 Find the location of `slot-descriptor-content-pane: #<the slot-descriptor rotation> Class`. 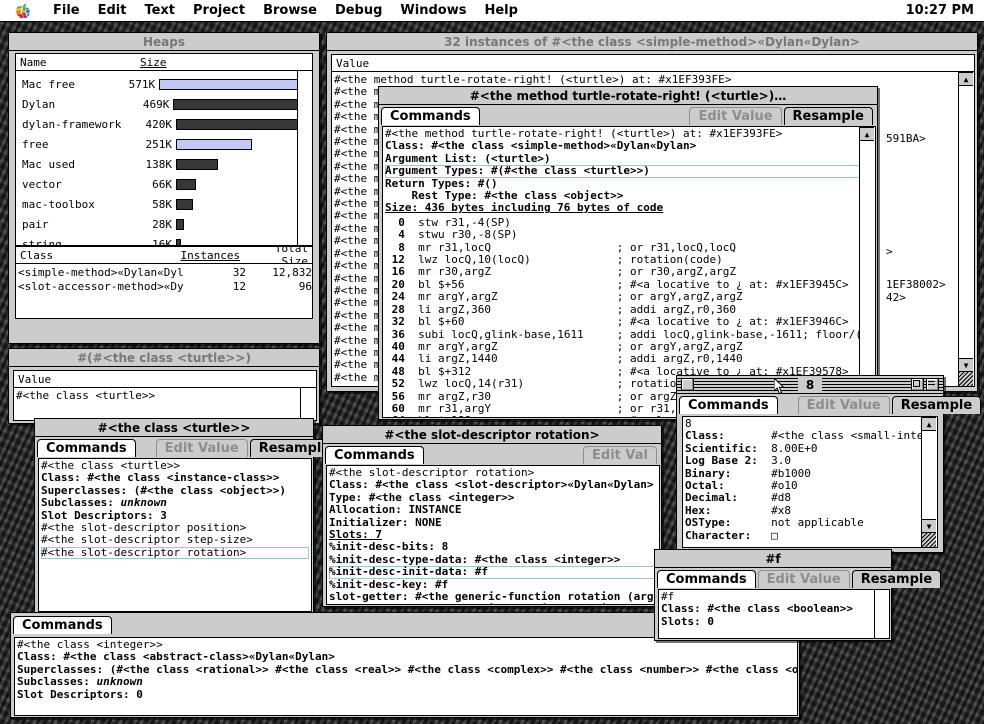

slot-descriptor-content-pane: #<the slot-descriptor rotation> Class is located at coordinates (493, 535).